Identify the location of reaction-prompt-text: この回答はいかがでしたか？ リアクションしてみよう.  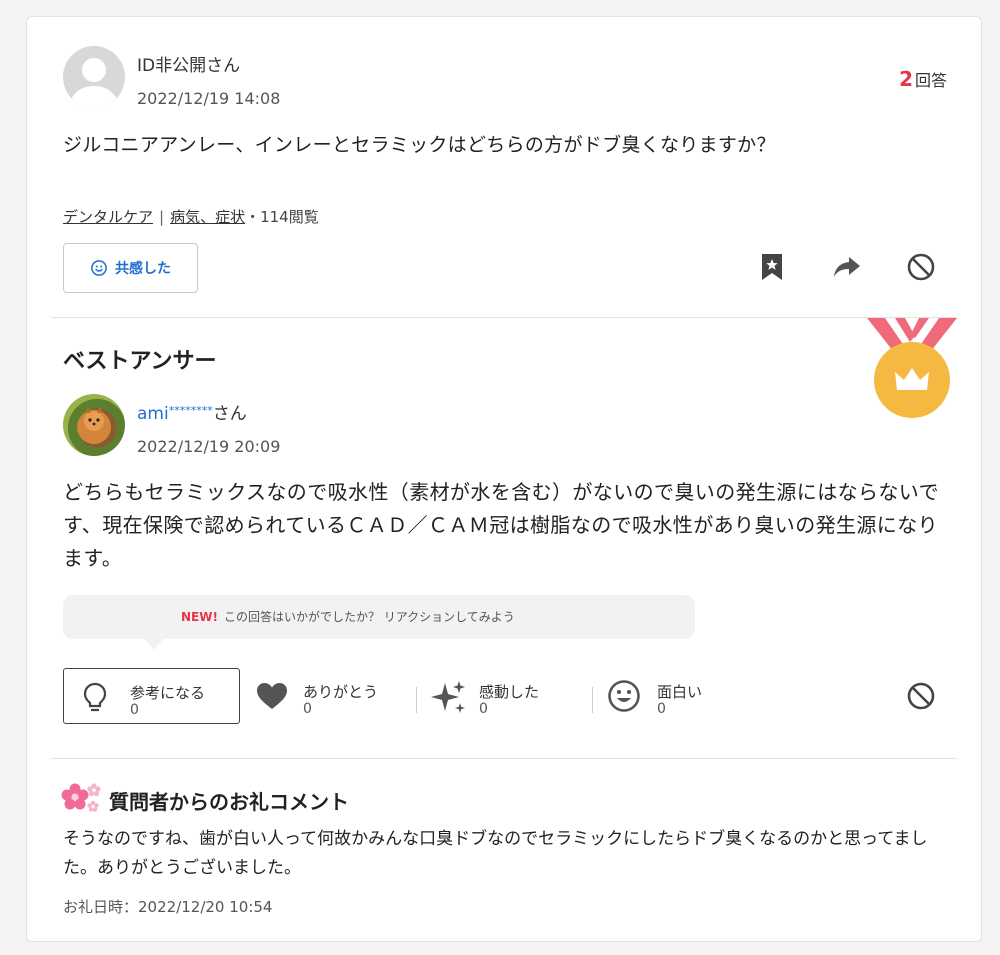
(369, 617).